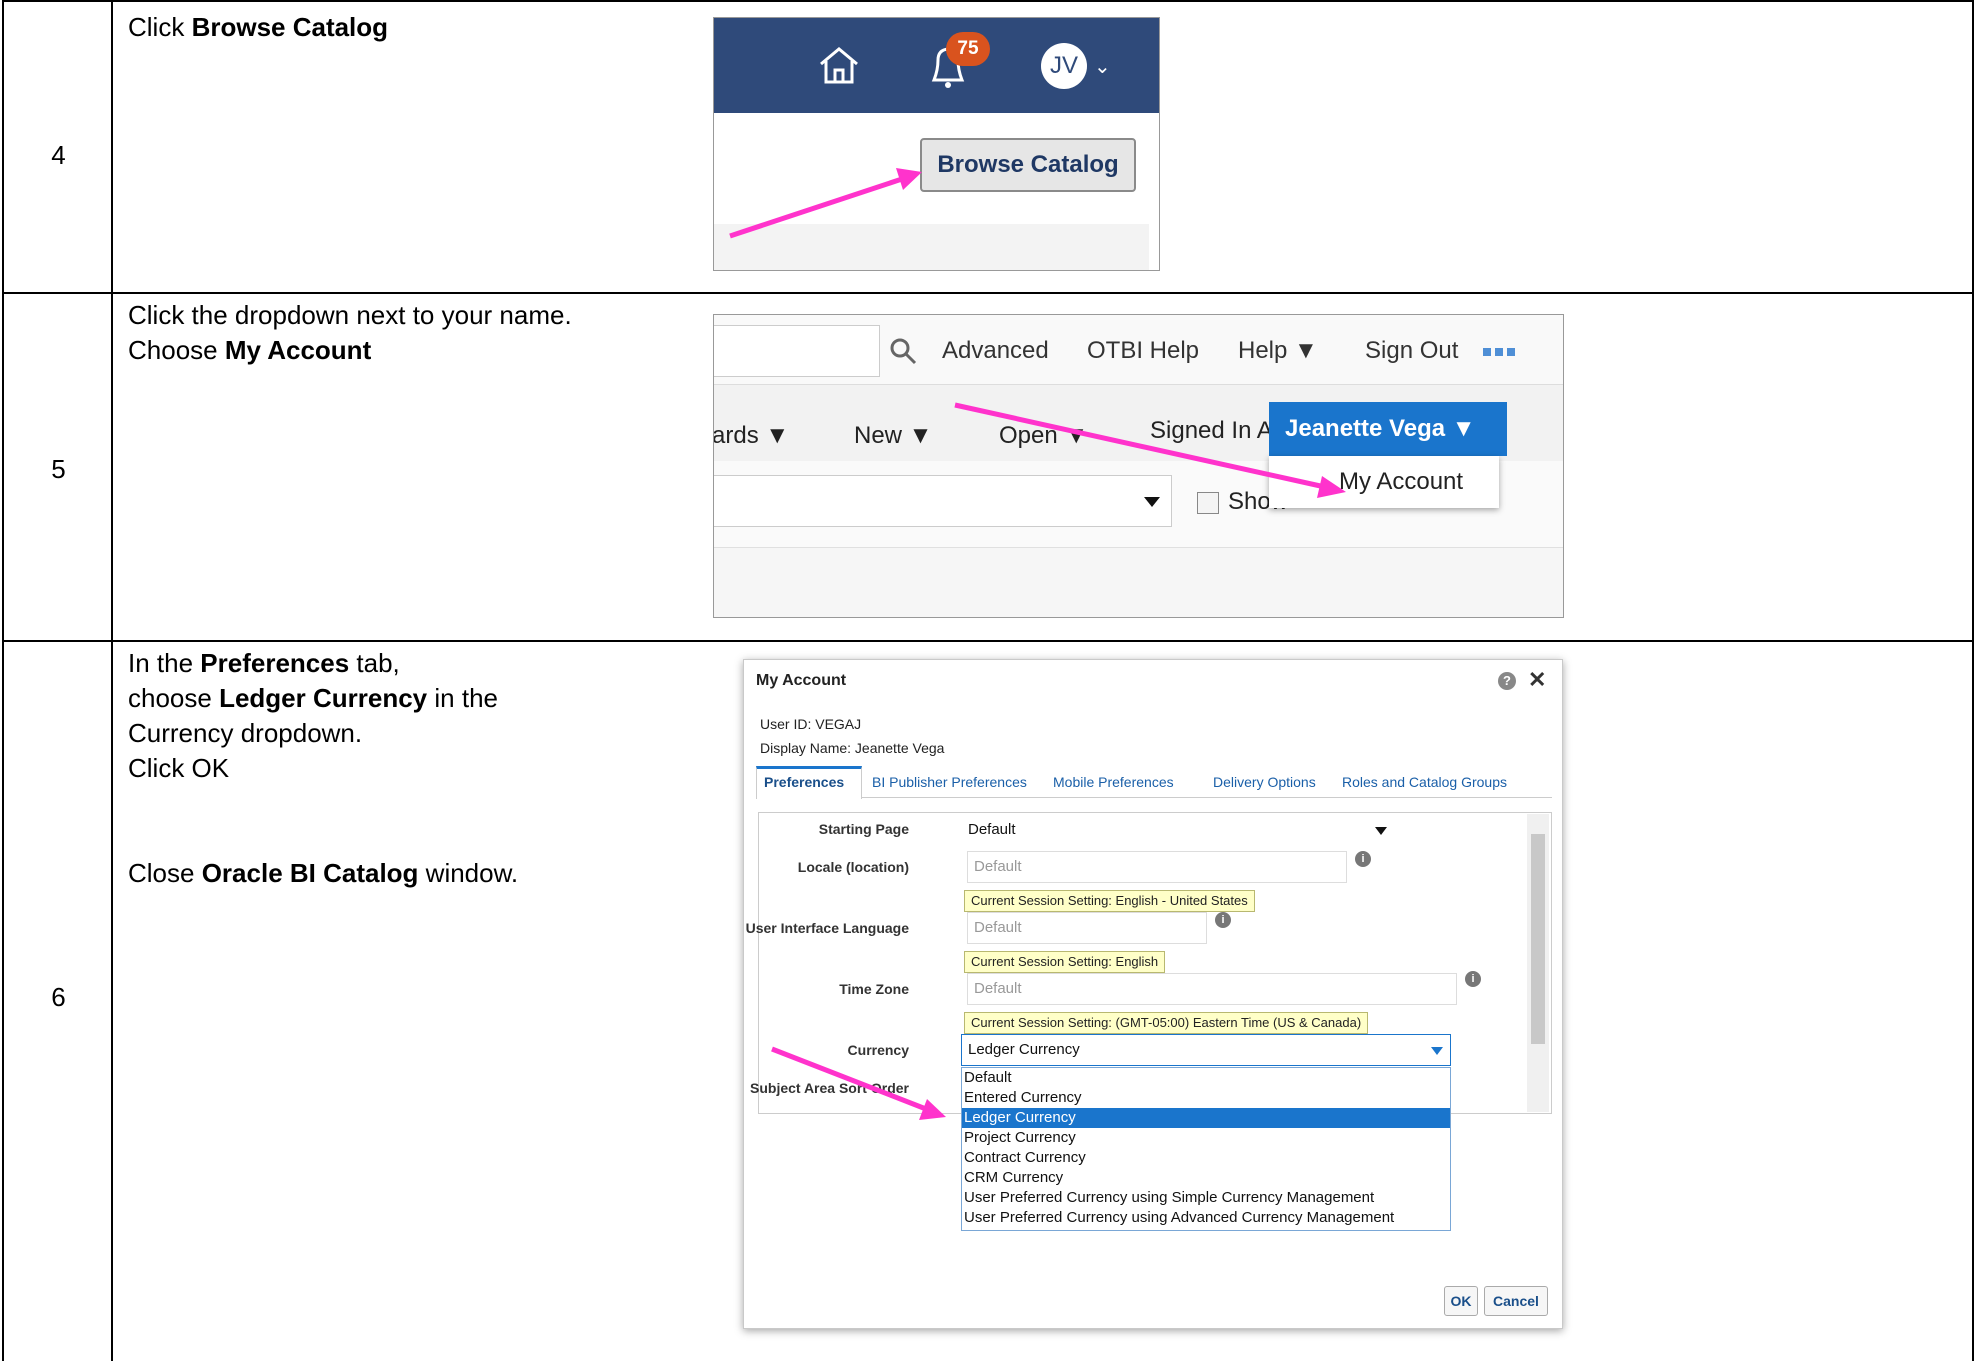 The height and width of the screenshot is (1361, 1975). I want to click on step-number-cell: 6, so click(58, 1001).